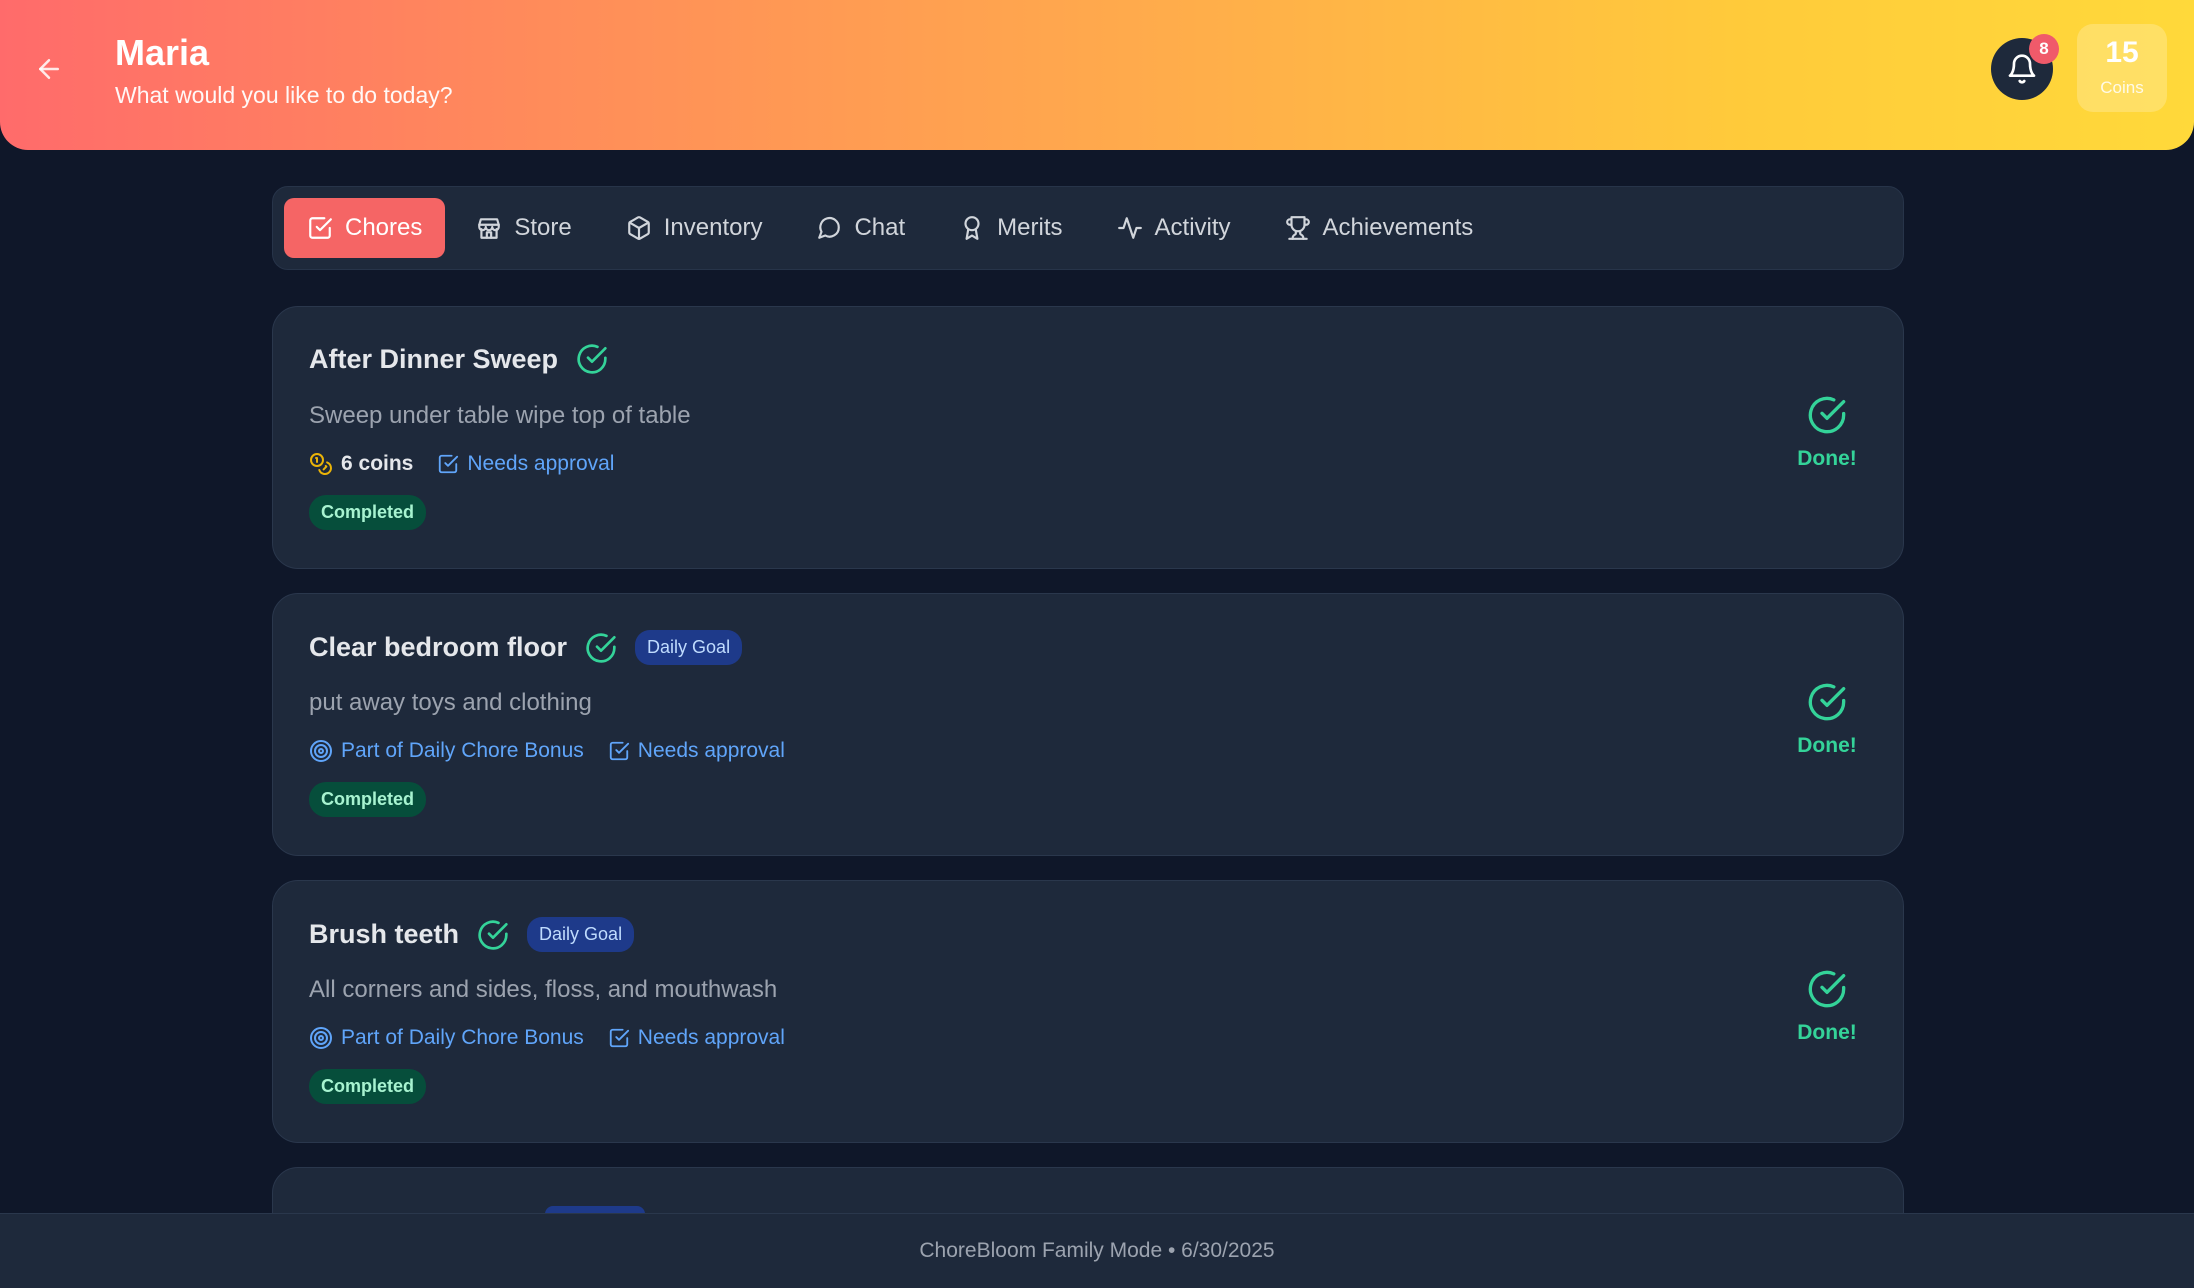 This screenshot has width=2194, height=1288. What do you see at coordinates (384, 227) in the screenshot?
I see `tab-label: Chores` at bounding box center [384, 227].